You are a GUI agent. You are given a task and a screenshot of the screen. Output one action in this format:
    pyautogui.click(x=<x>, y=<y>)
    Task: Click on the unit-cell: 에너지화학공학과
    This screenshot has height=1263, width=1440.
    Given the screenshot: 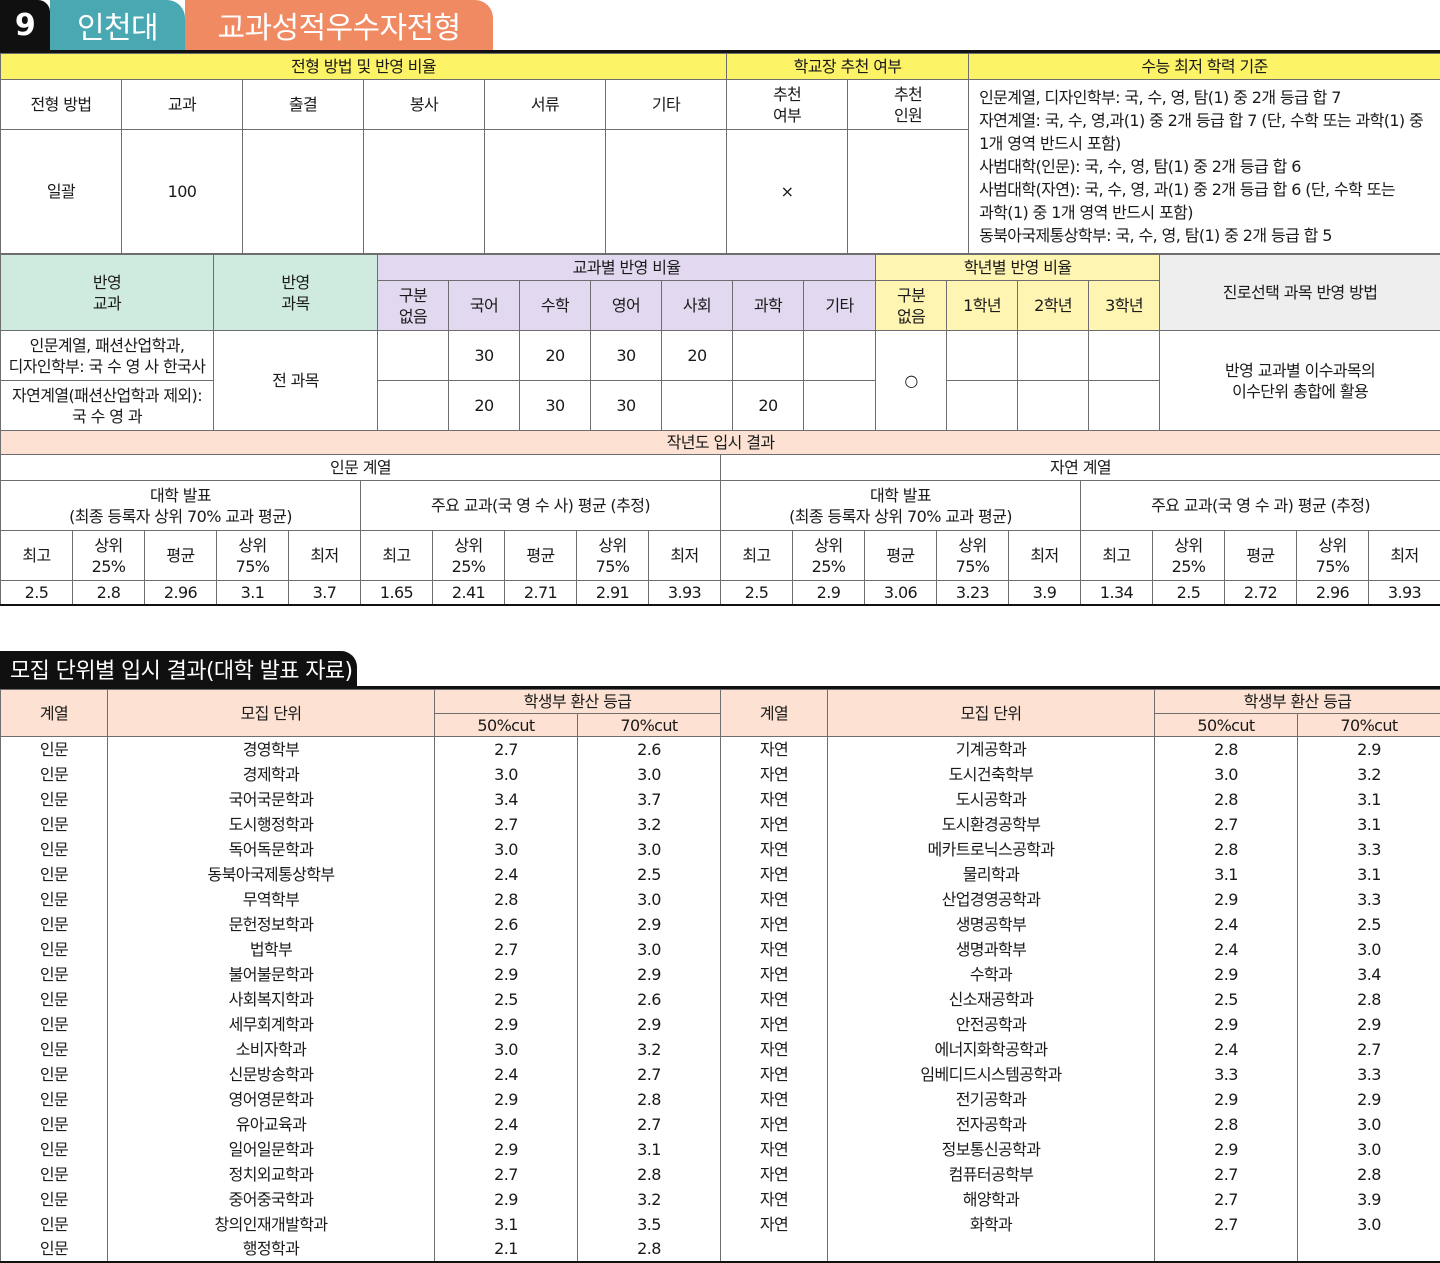 What is the action you would take?
    pyautogui.click(x=991, y=1049)
    